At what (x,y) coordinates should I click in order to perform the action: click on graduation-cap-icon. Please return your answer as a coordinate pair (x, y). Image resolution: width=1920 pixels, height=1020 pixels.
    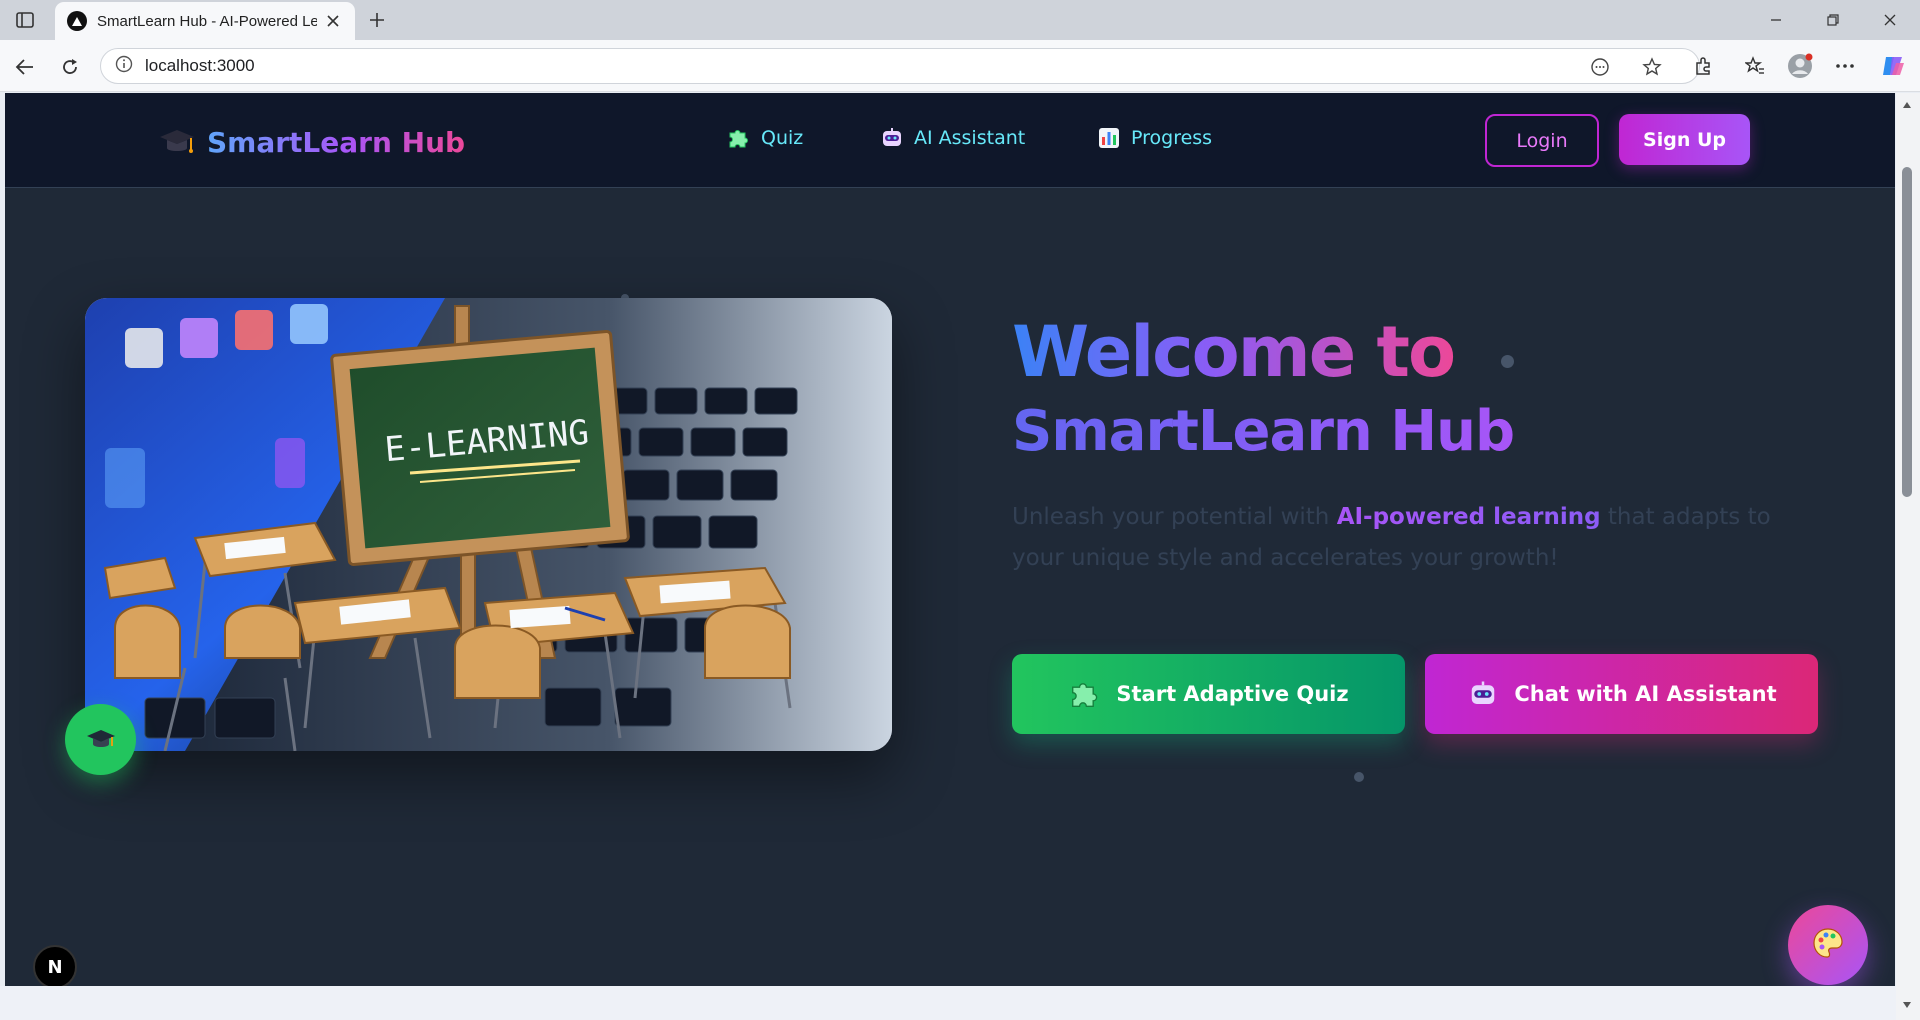
    Looking at the image, I should click on (177, 142).